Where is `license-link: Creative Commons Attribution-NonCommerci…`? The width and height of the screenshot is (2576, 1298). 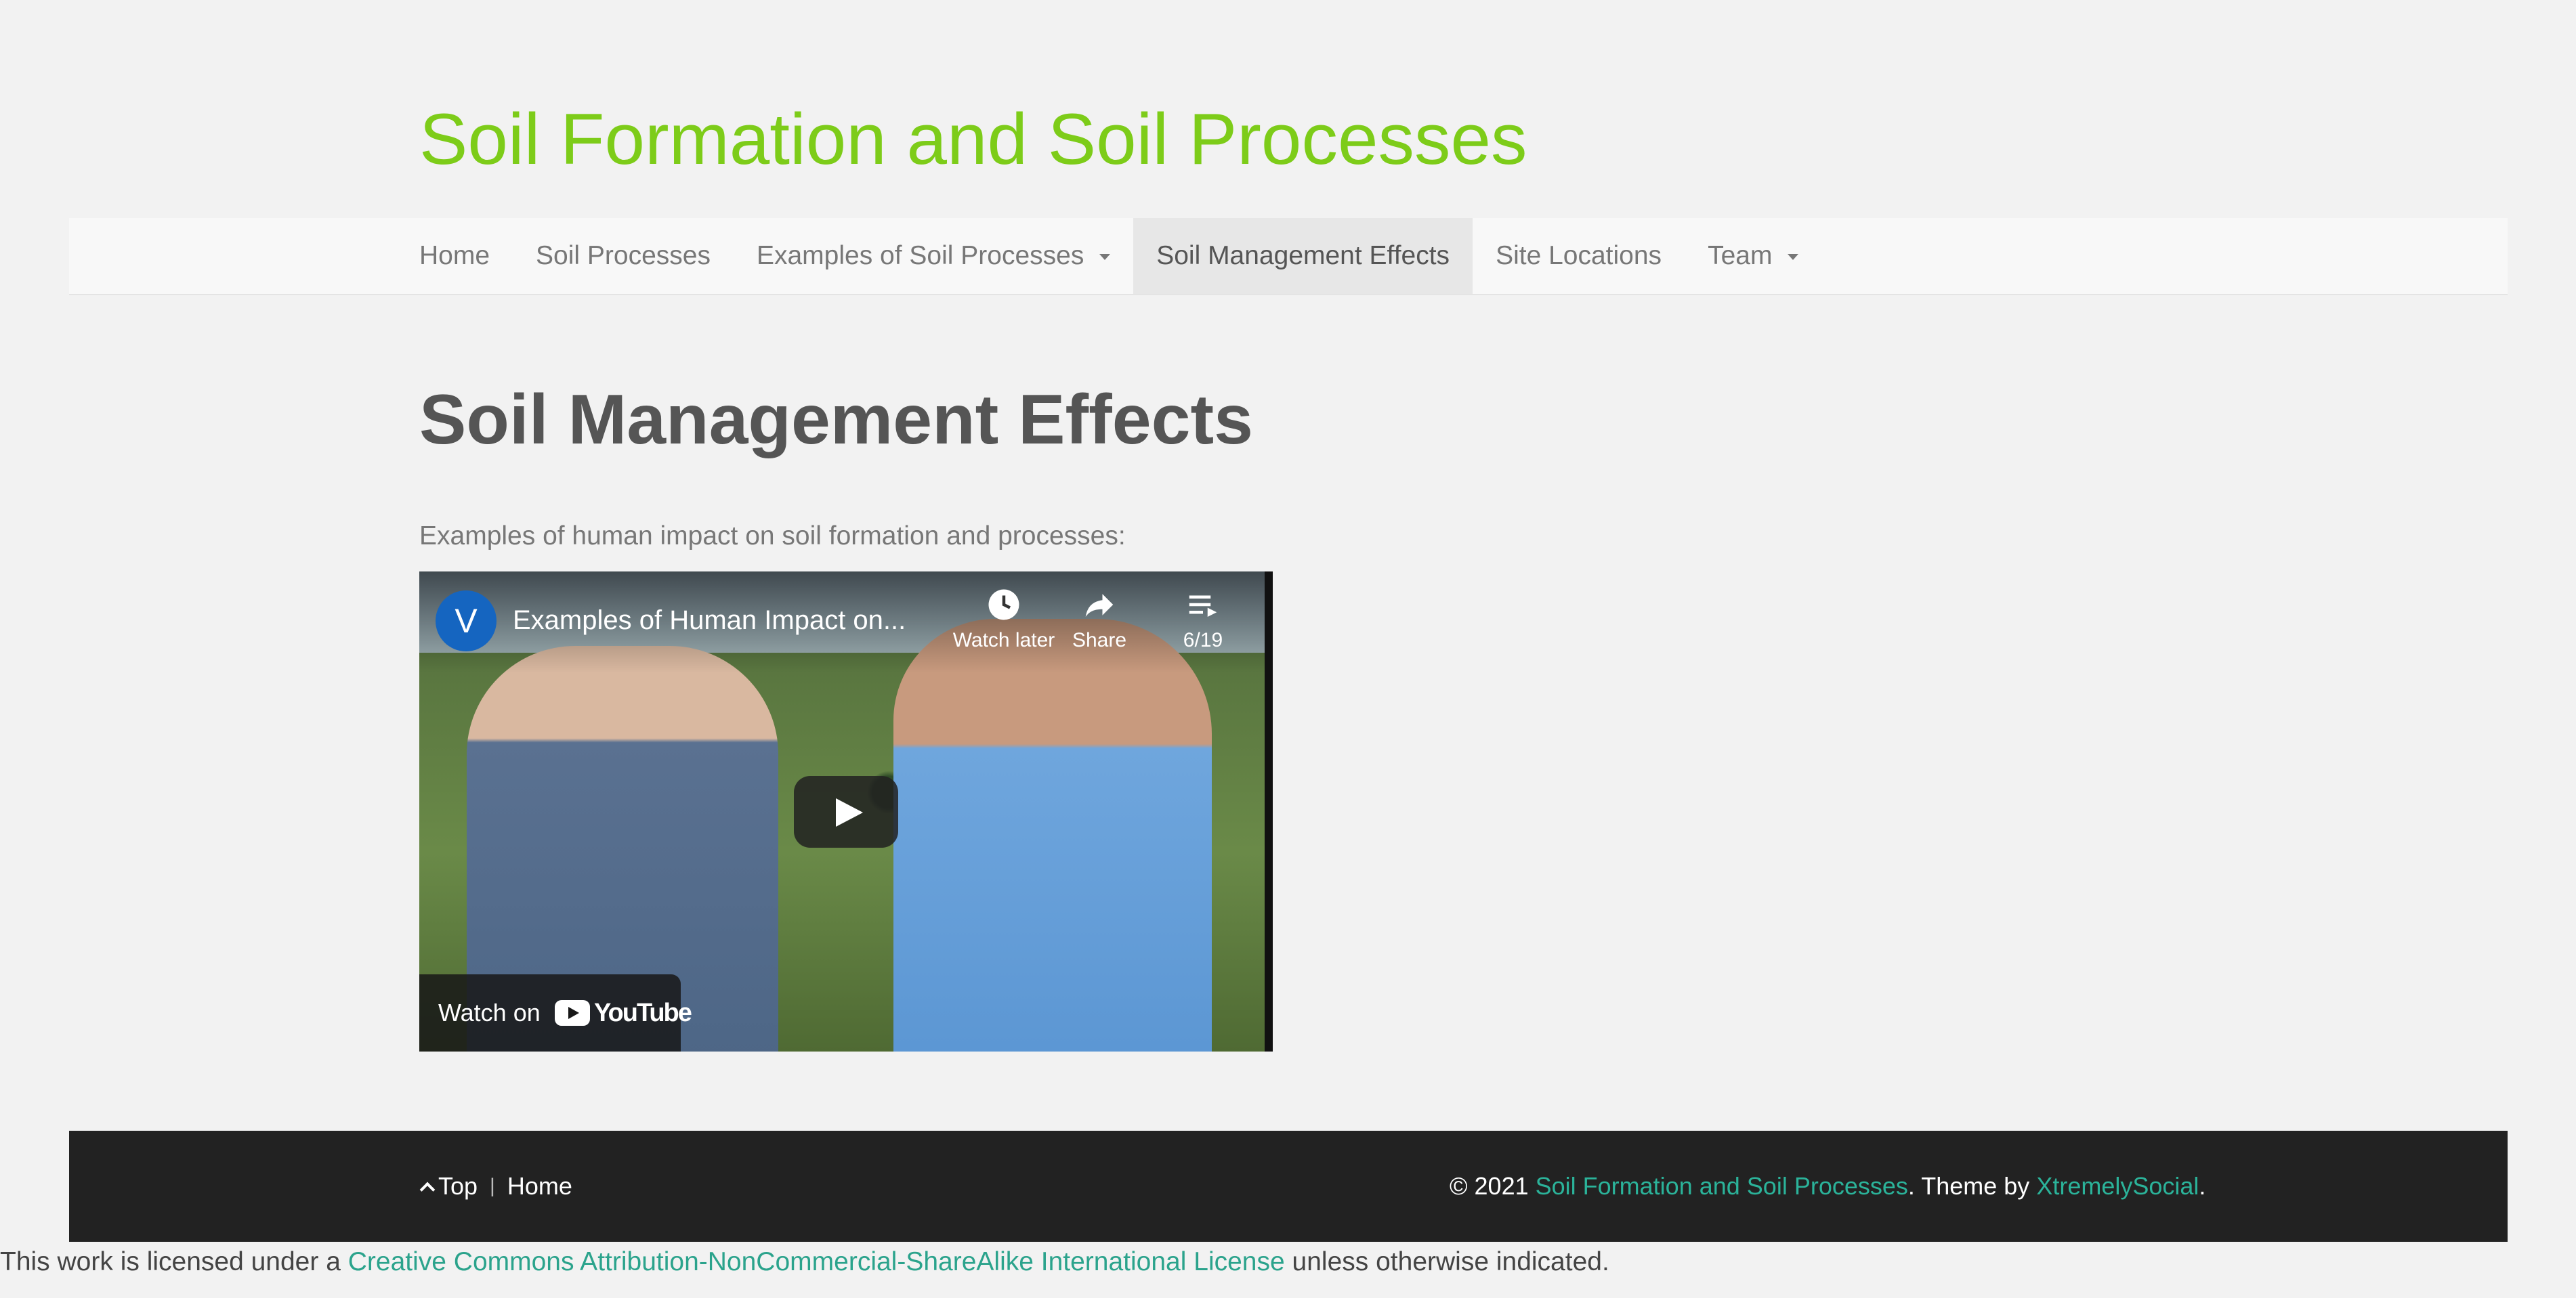 license-link: Creative Commons Attribution-NonCommerci… is located at coordinates (817, 1261).